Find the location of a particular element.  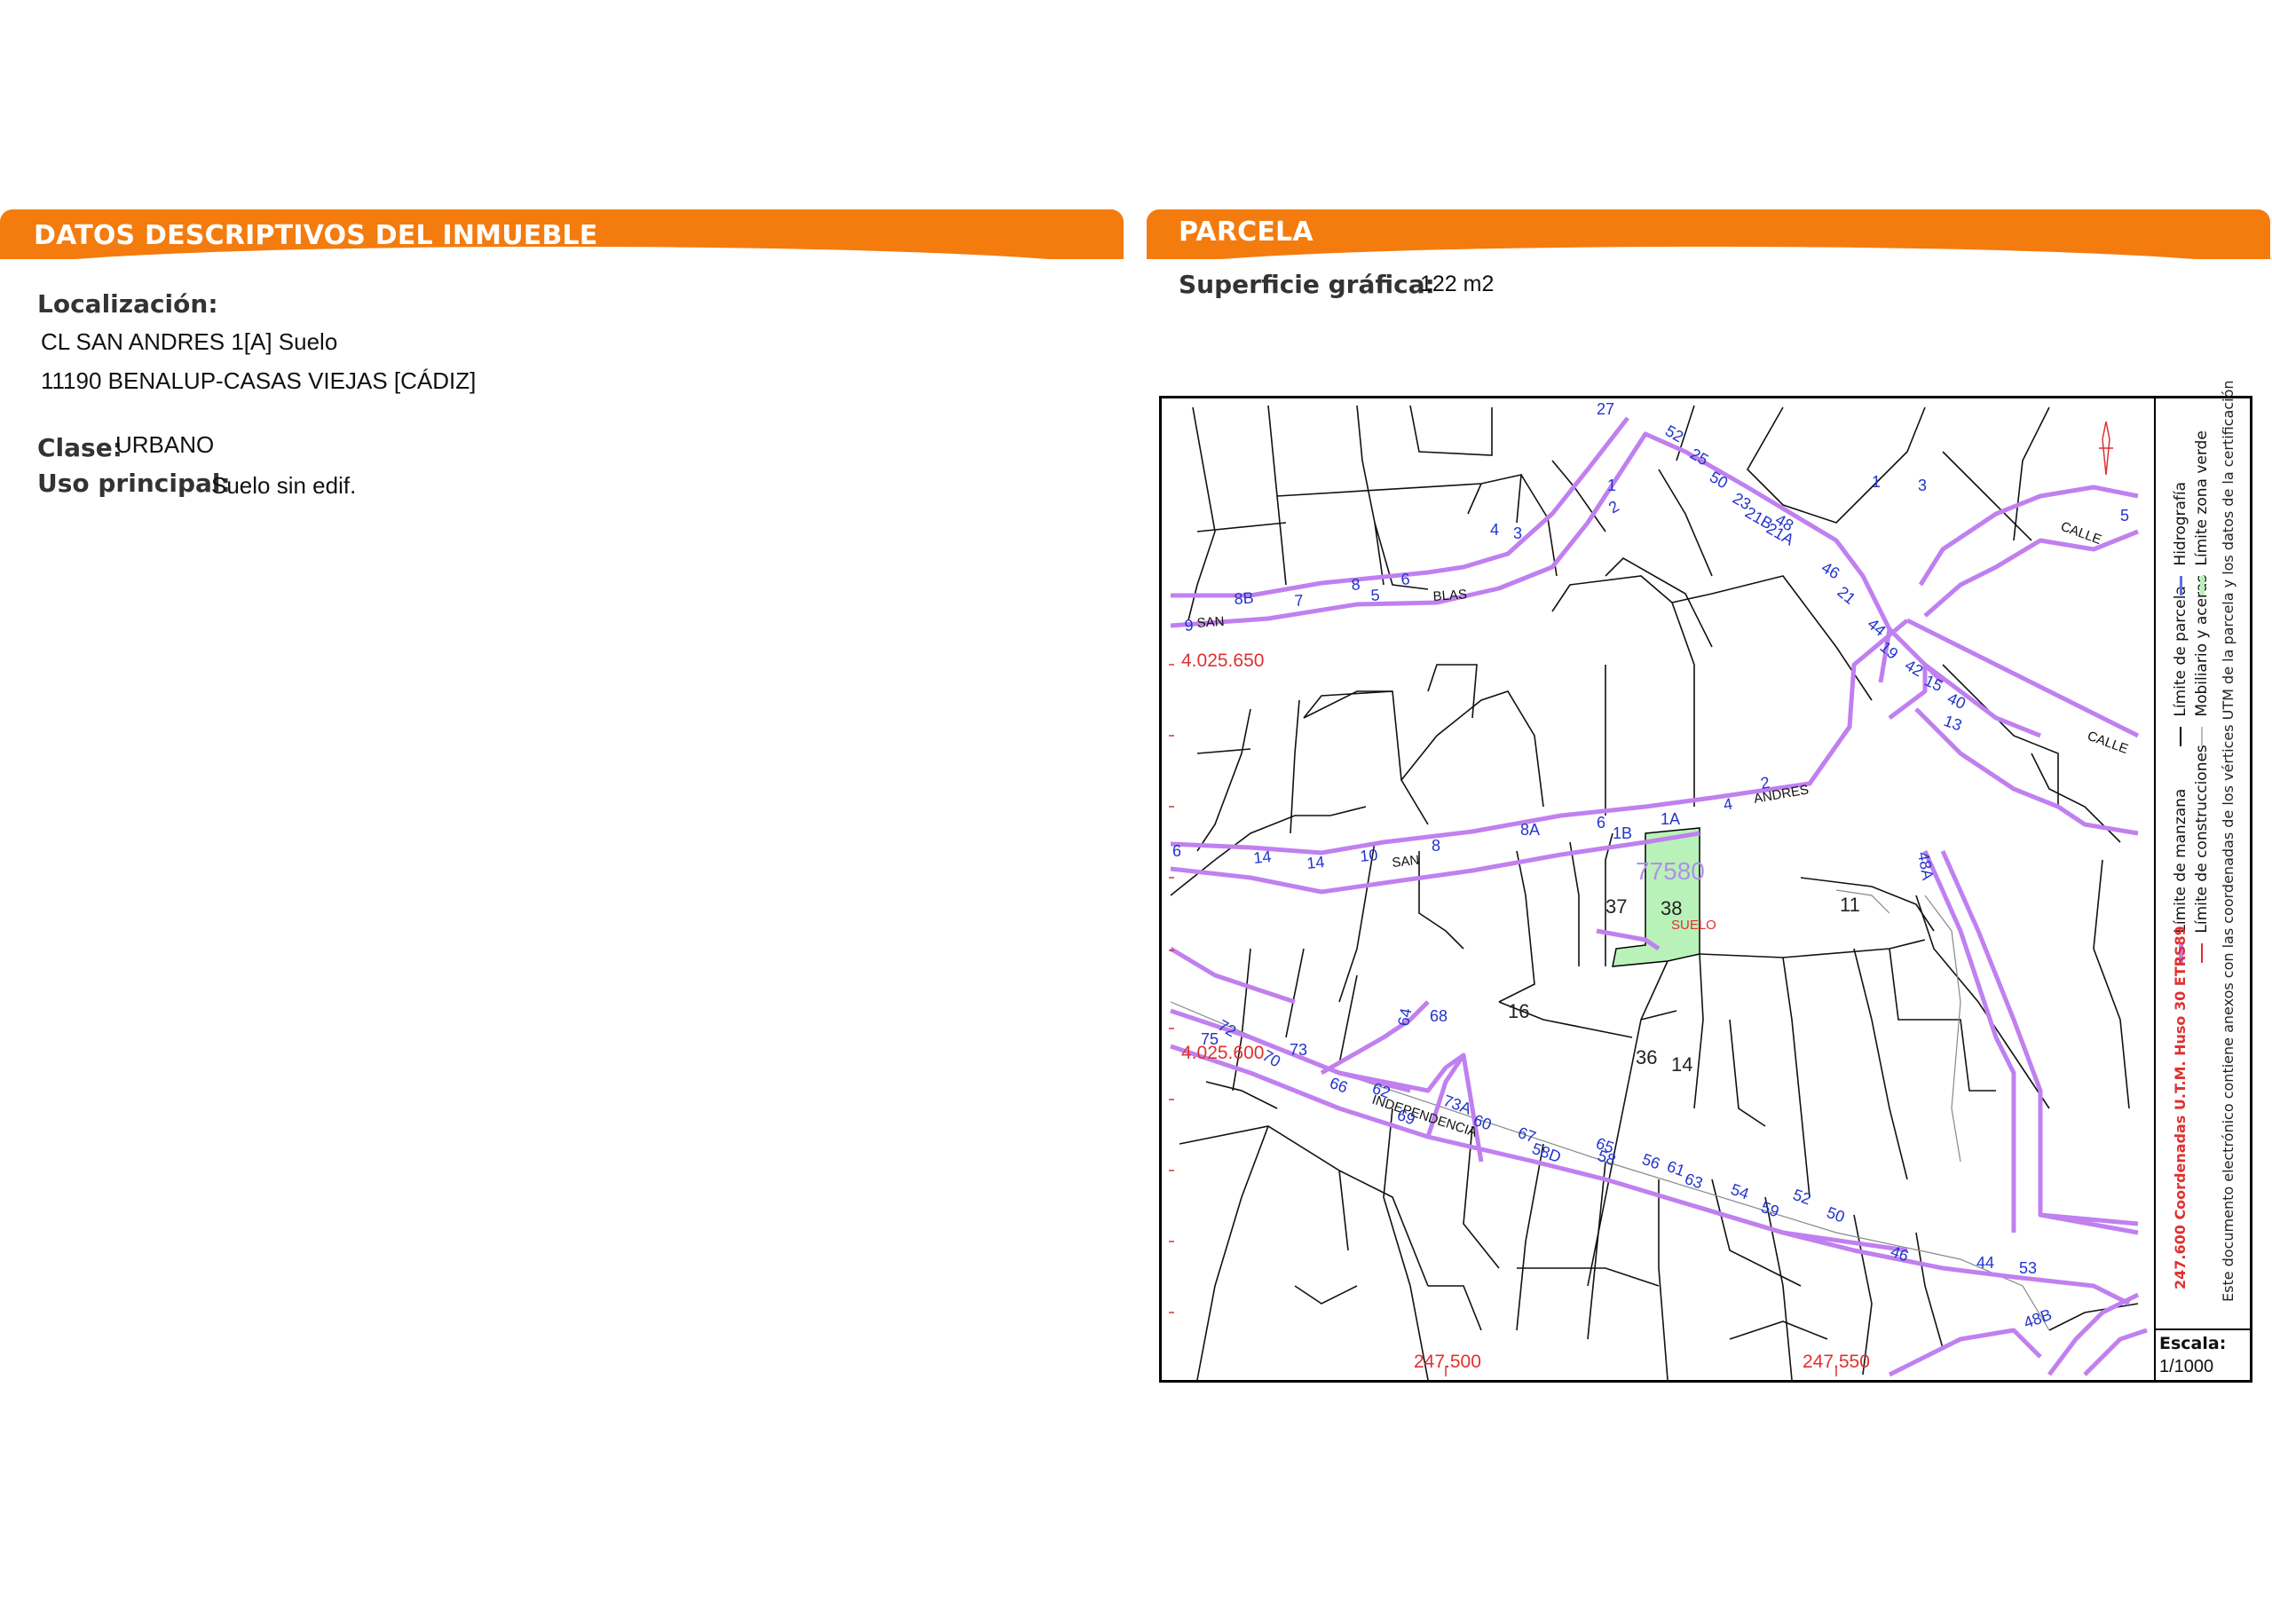

house-number: 9 is located at coordinates (1189, 626).